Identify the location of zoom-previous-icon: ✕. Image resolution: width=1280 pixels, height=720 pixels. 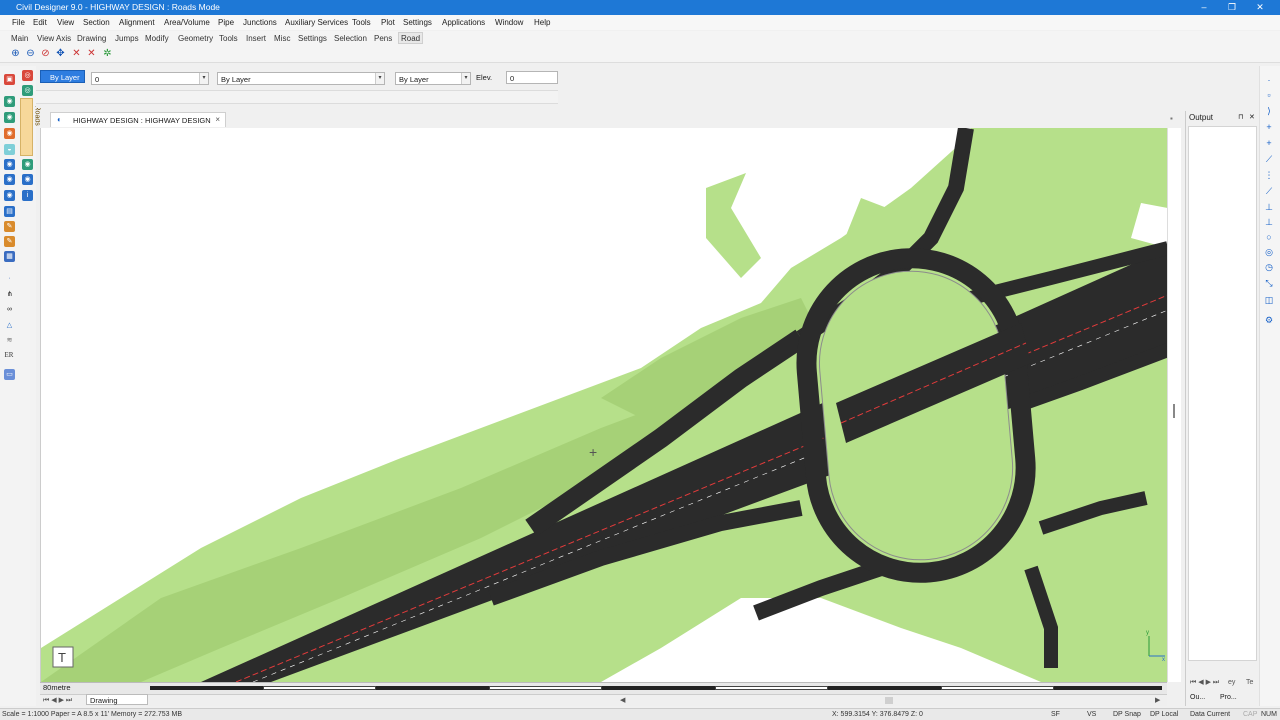
(91, 53).